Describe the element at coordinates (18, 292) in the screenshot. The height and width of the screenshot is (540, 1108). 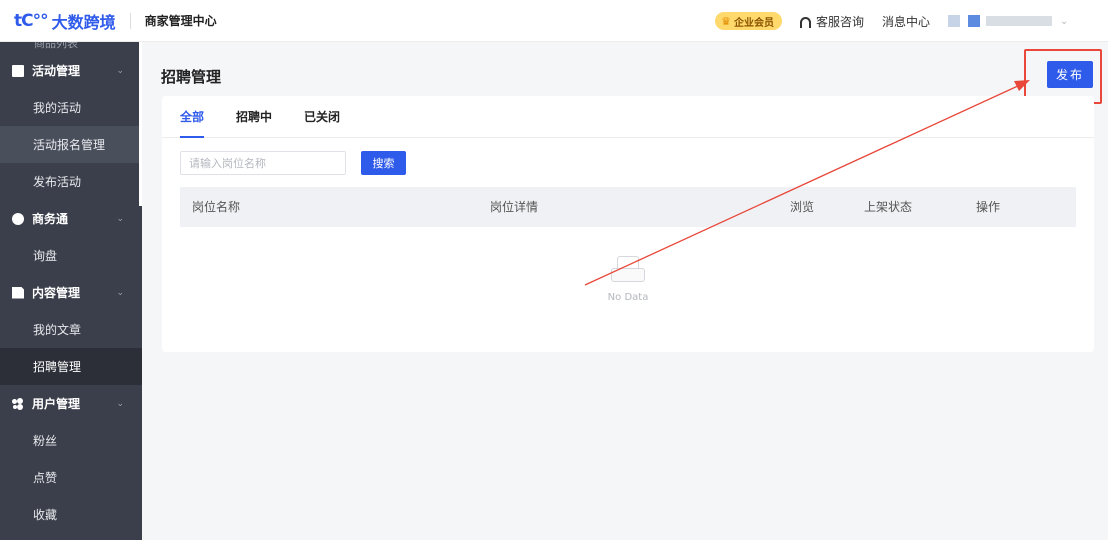
I see `document-icon` at that location.